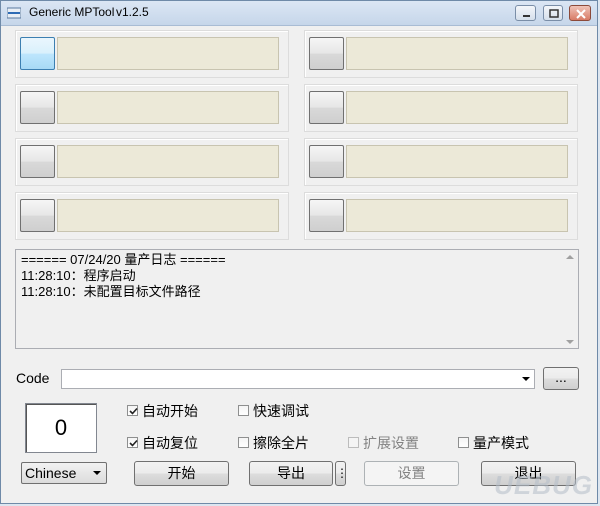 The height and width of the screenshot is (506, 600). I want to click on language-select: Chinese, so click(64, 473).